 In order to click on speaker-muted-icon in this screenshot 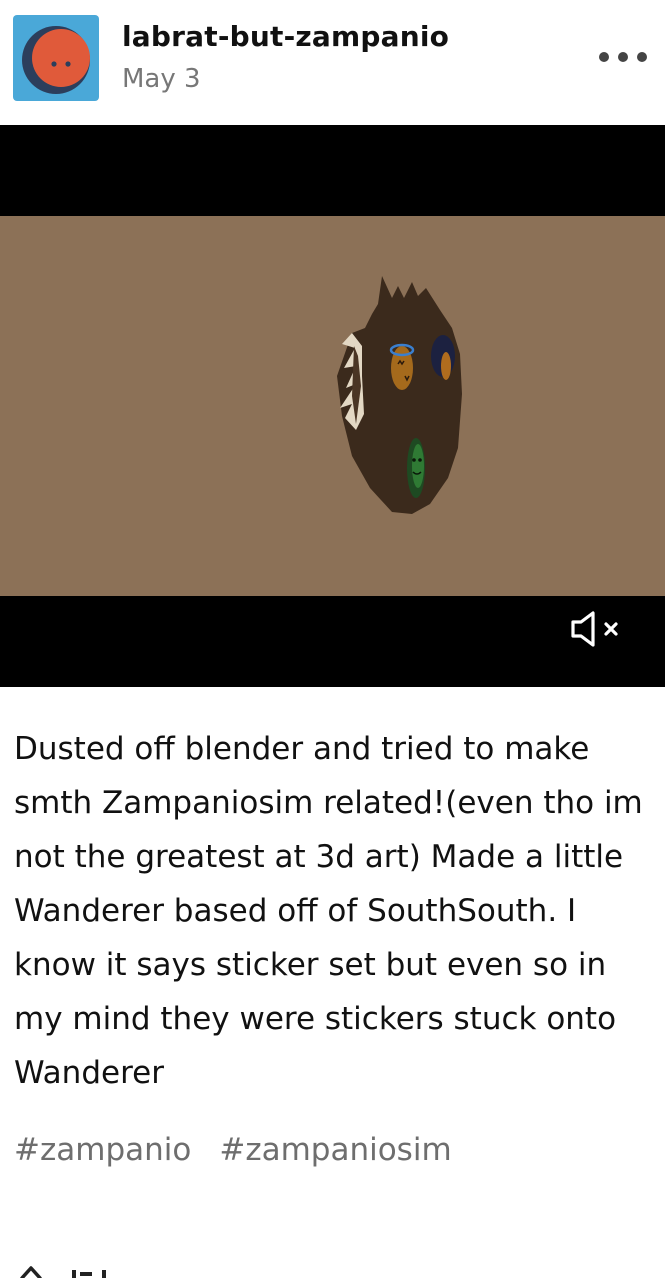, I will do `click(594, 629)`.